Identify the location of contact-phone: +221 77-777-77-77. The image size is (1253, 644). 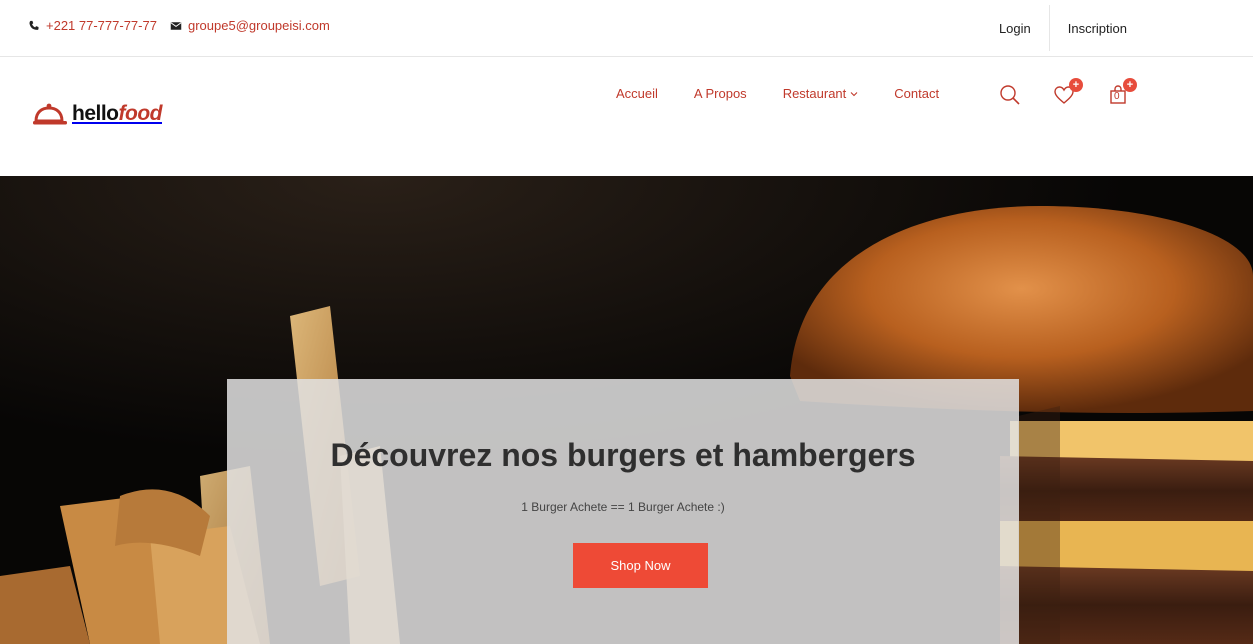
(92, 25).